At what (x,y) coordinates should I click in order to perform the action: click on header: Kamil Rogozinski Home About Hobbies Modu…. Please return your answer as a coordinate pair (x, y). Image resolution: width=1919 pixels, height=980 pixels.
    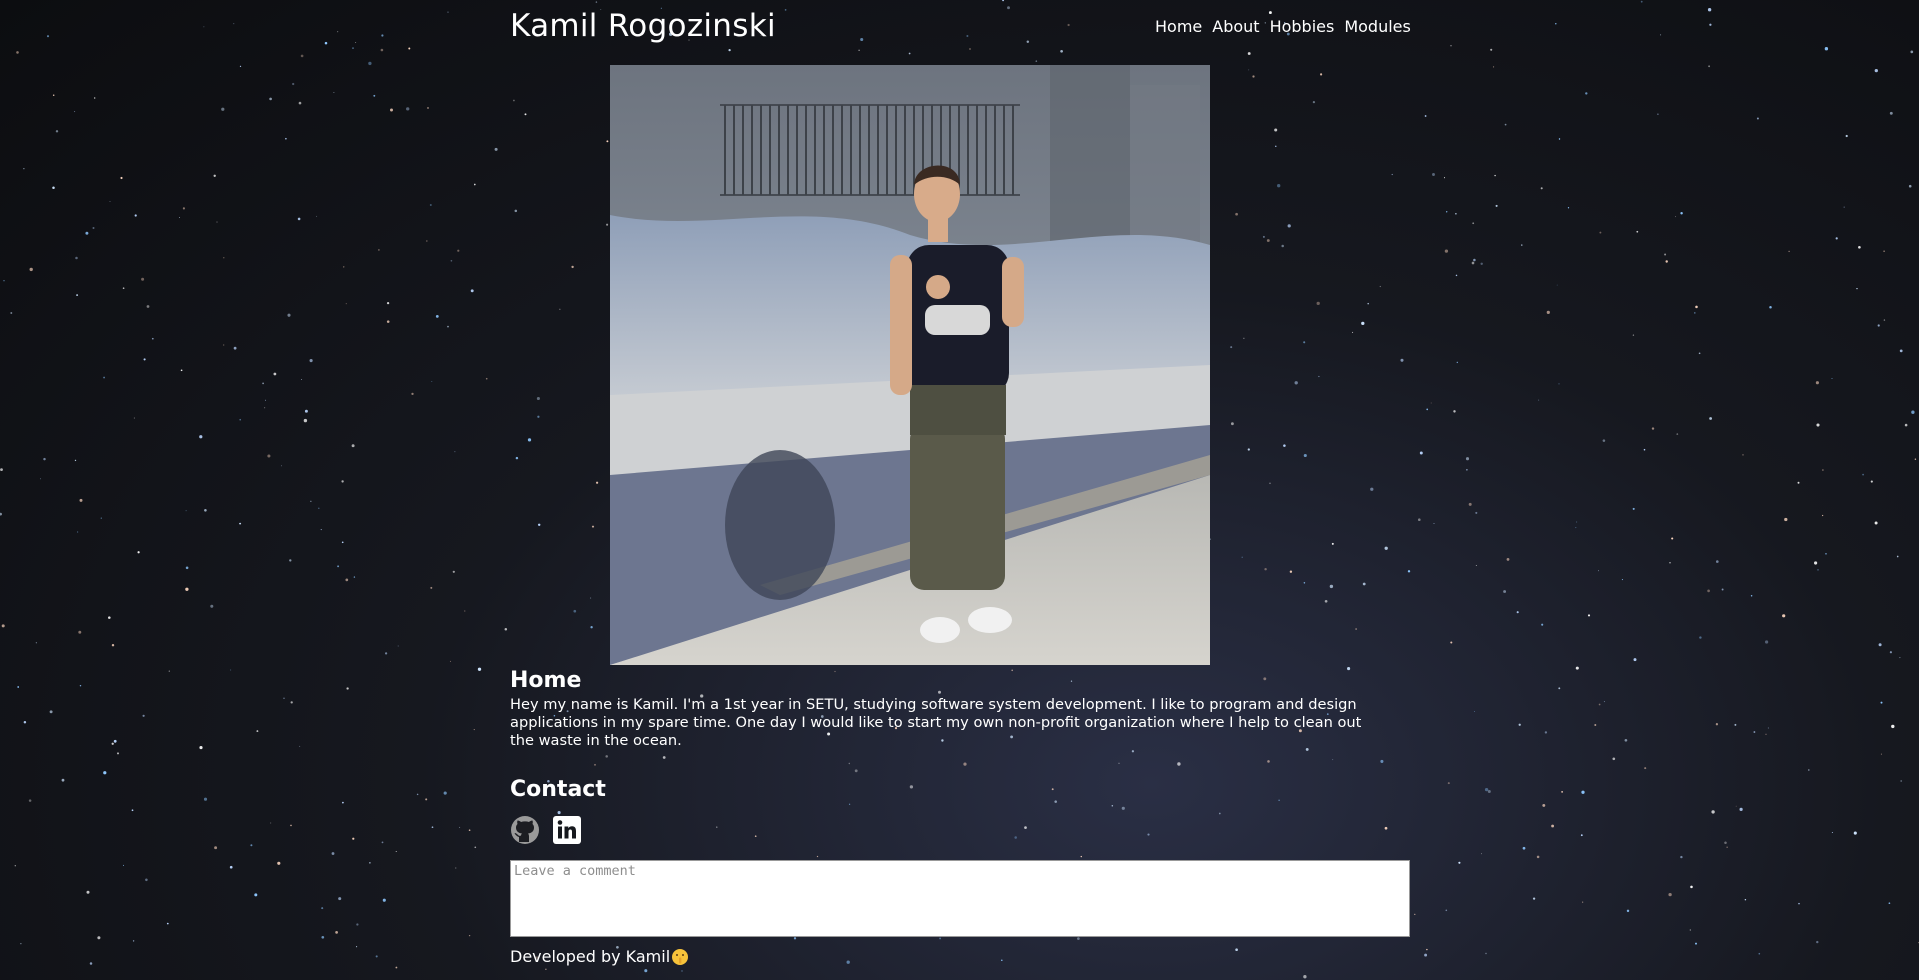
    Looking at the image, I should click on (960, 31).